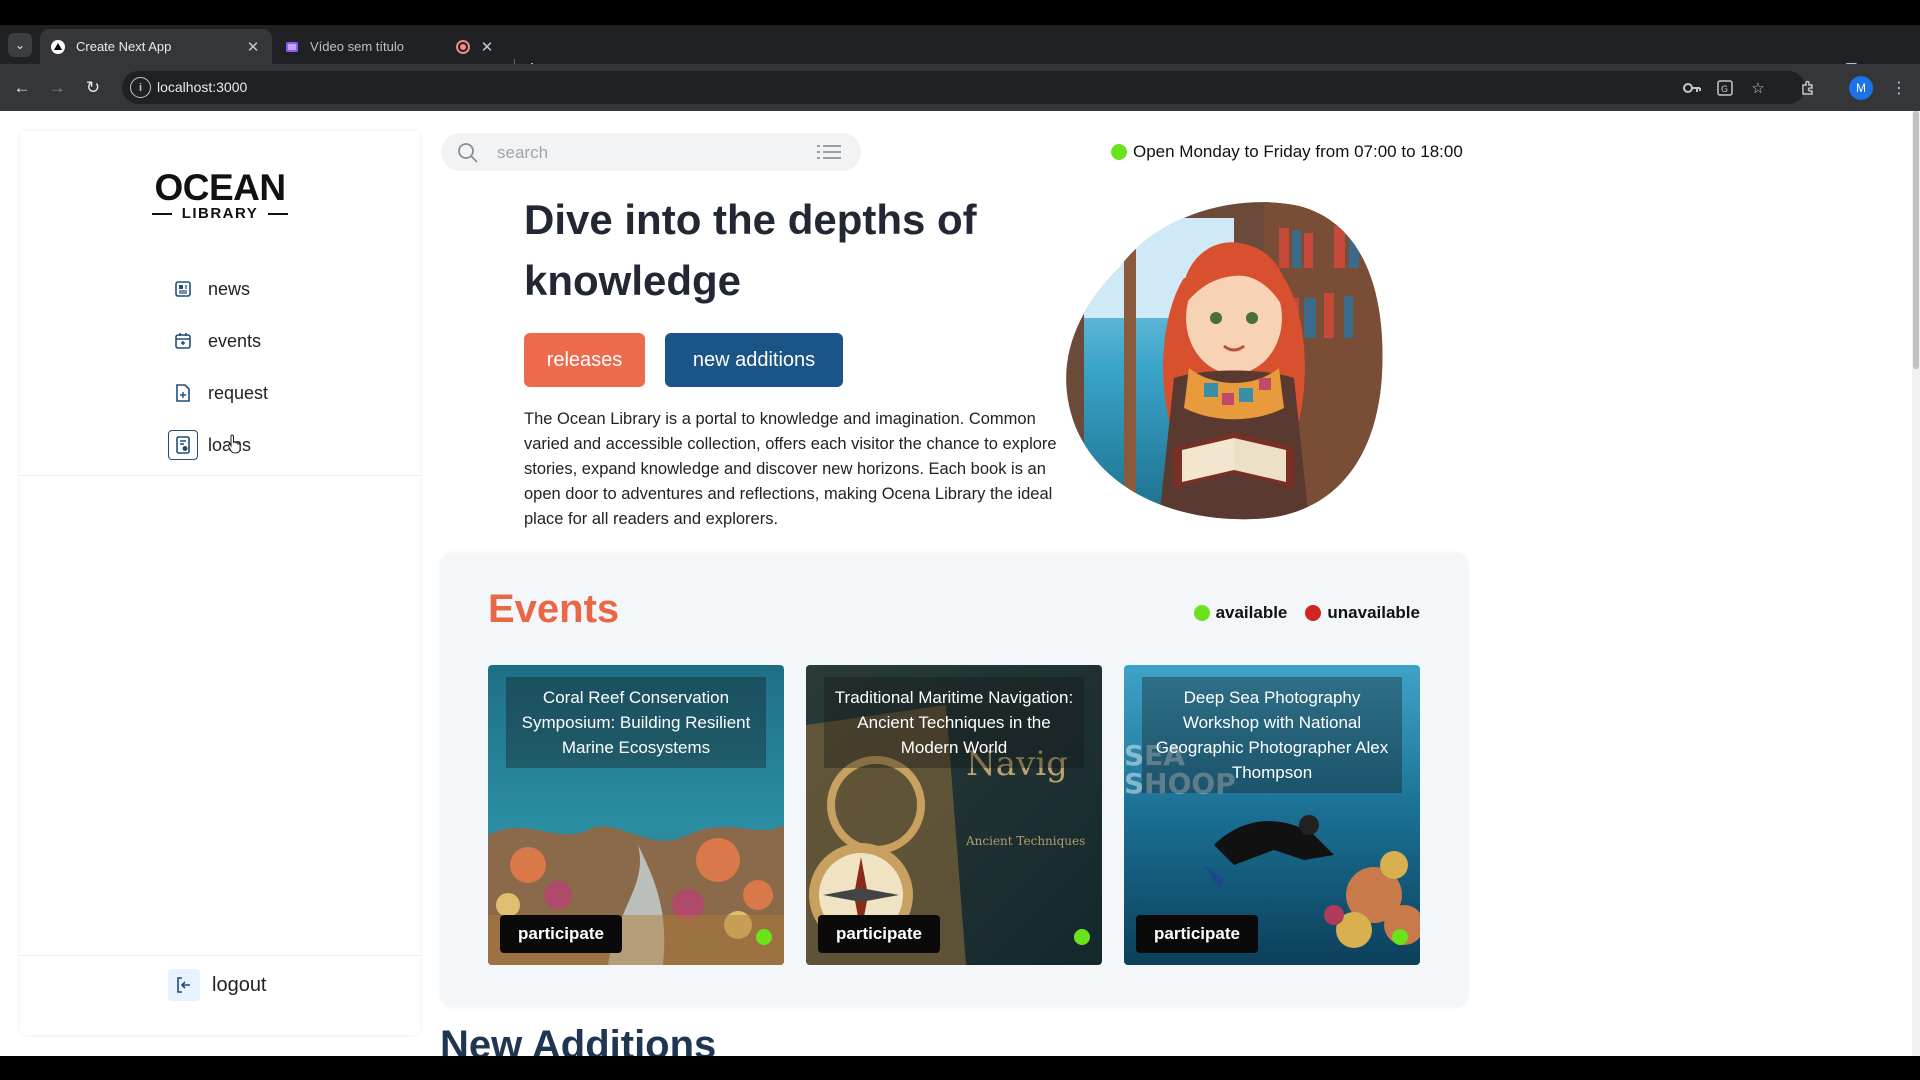 The height and width of the screenshot is (1080, 1920). What do you see at coordinates (22, 88) in the screenshot?
I see `back-icon: ←` at bounding box center [22, 88].